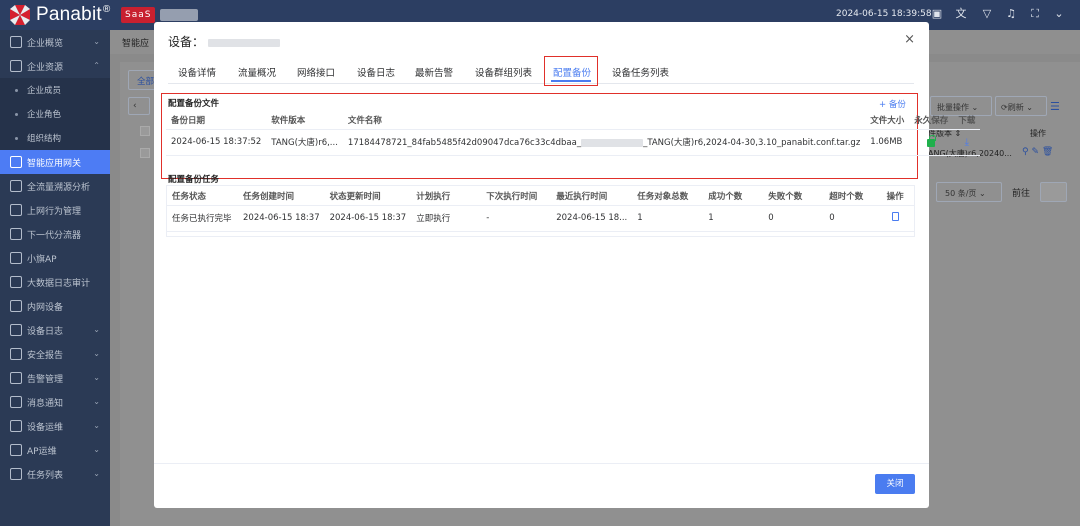 The width and height of the screenshot is (1080, 526). What do you see at coordinates (887, 142) in the screenshot?
I see `cell-size: 1.06MB` at bounding box center [887, 142].